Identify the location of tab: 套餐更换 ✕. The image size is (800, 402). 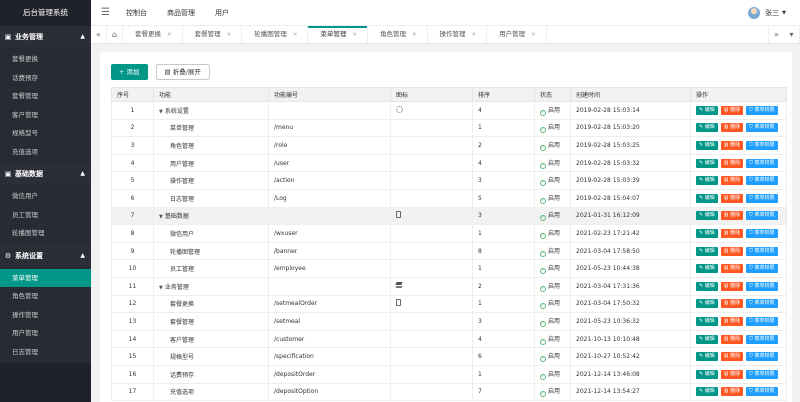
(153, 34).